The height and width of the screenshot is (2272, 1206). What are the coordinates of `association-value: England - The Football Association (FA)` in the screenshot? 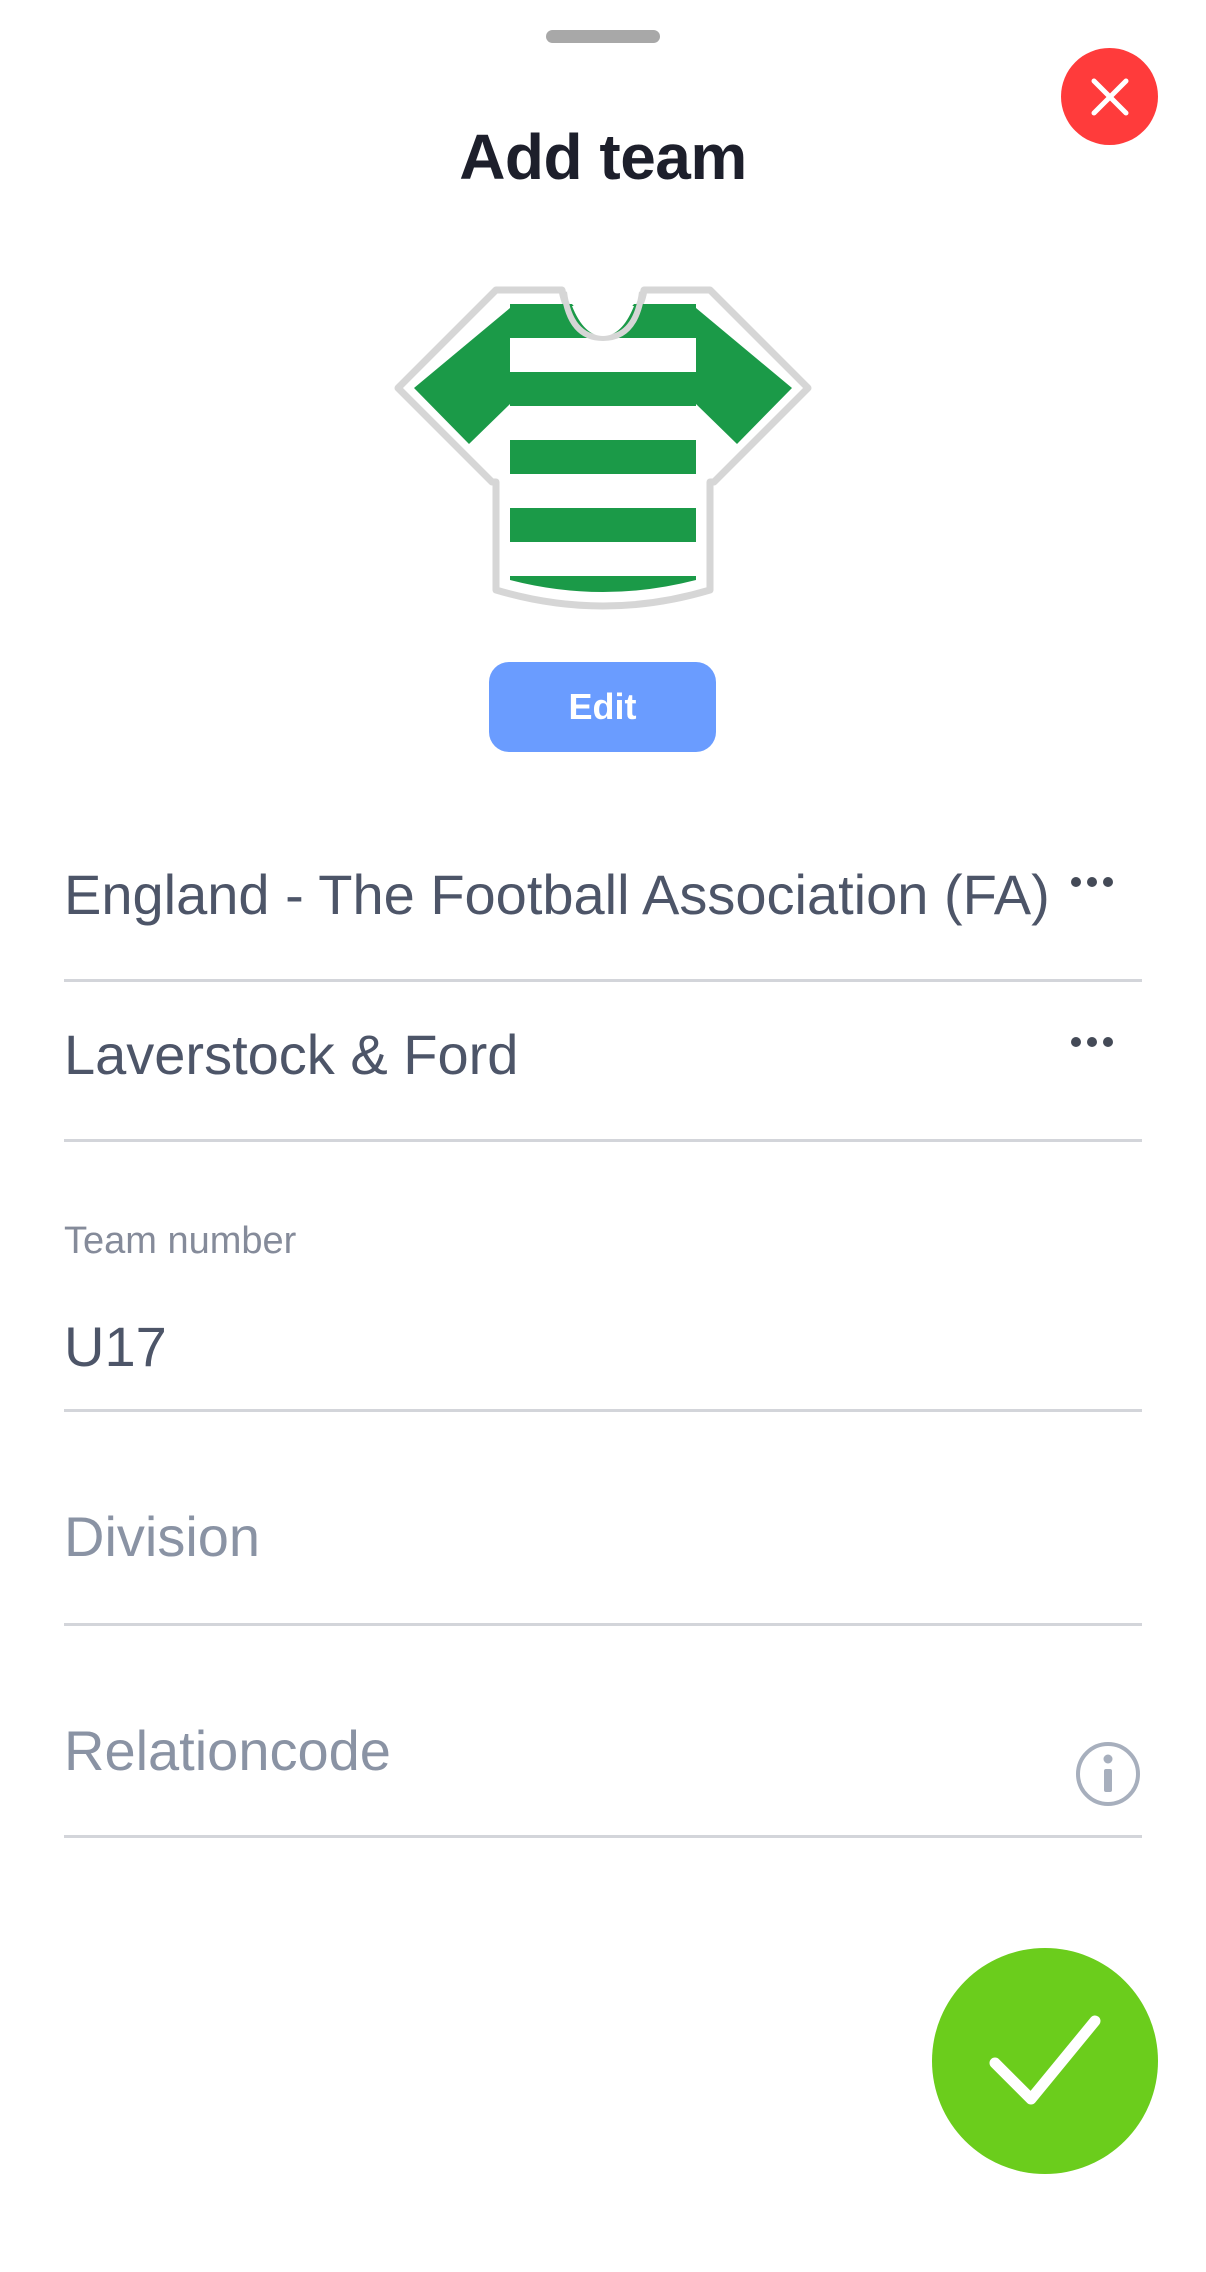 It's located at (557, 894).